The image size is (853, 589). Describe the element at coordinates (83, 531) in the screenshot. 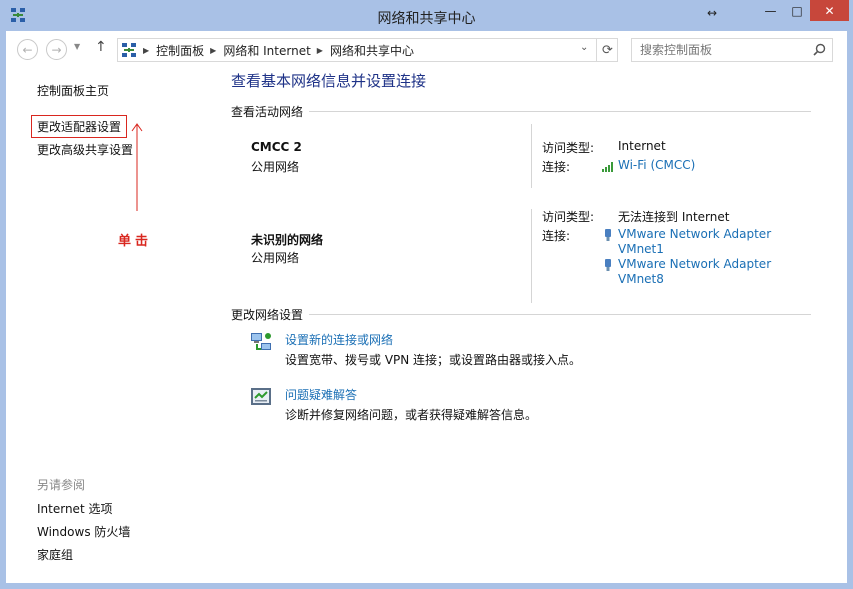

I see `sidebar-item-windows-firewall: Windows 防火墙` at that location.